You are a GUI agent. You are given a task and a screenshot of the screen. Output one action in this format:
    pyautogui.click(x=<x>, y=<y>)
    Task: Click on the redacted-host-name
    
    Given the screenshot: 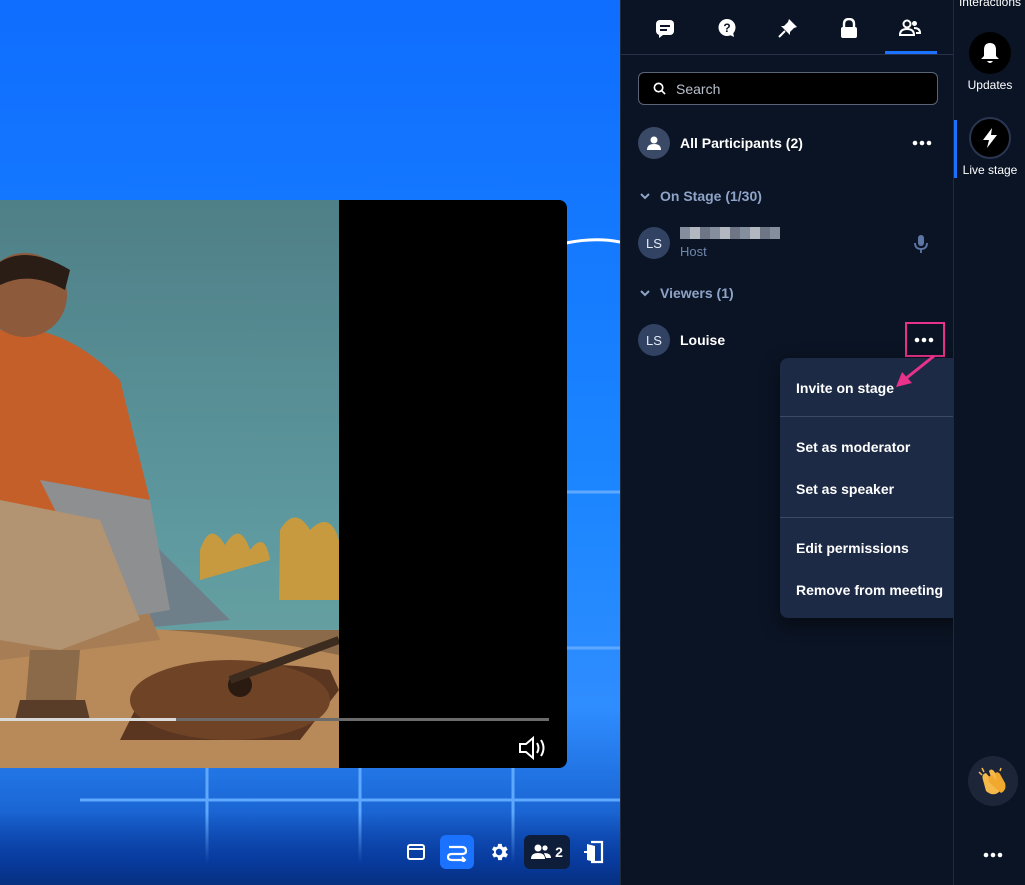 What is the action you would take?
    pyautogui.click(x=730, y=233)
    